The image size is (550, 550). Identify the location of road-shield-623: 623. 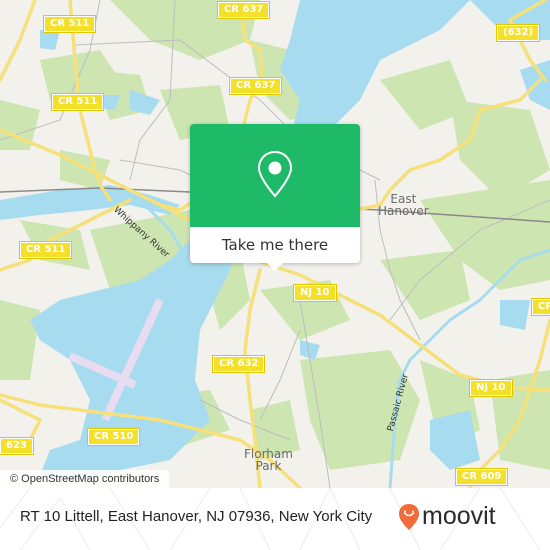
(17, 446).